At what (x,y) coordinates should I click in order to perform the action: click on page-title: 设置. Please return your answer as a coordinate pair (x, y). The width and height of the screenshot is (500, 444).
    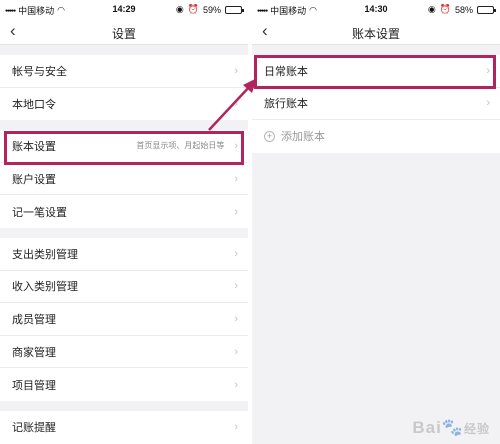
    Looking at the image, I should click on (123, 34).